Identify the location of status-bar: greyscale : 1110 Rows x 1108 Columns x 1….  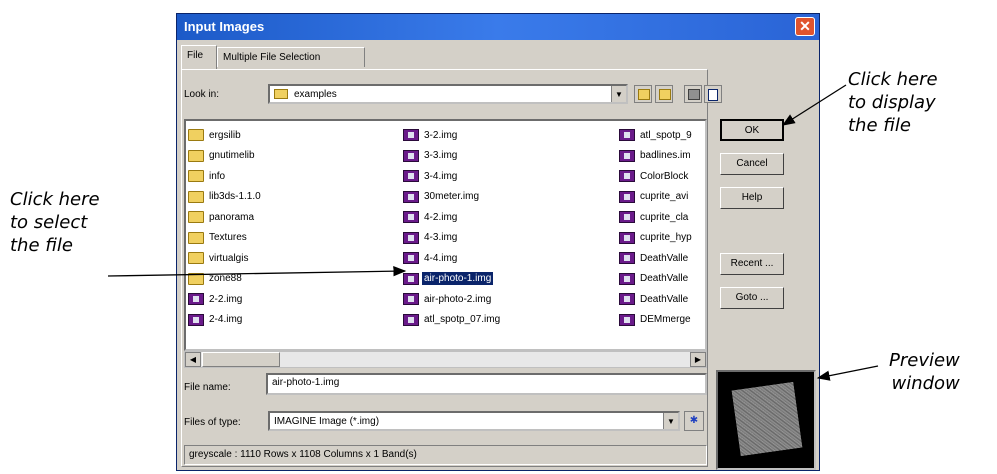
(445, 455).